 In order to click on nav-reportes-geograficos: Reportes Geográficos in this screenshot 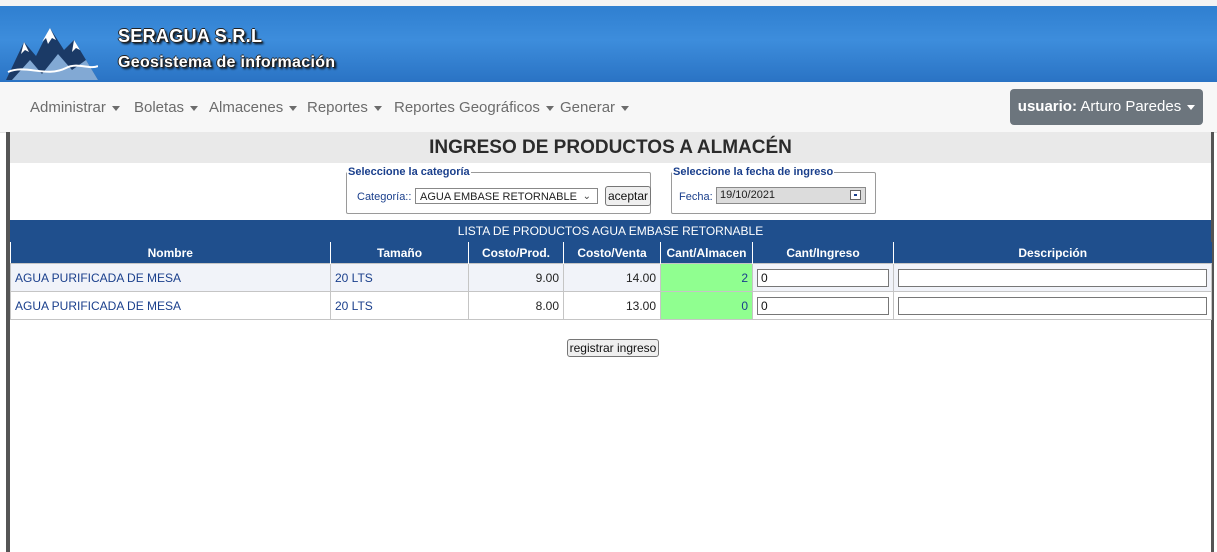, I will do `click(474, 107)`.